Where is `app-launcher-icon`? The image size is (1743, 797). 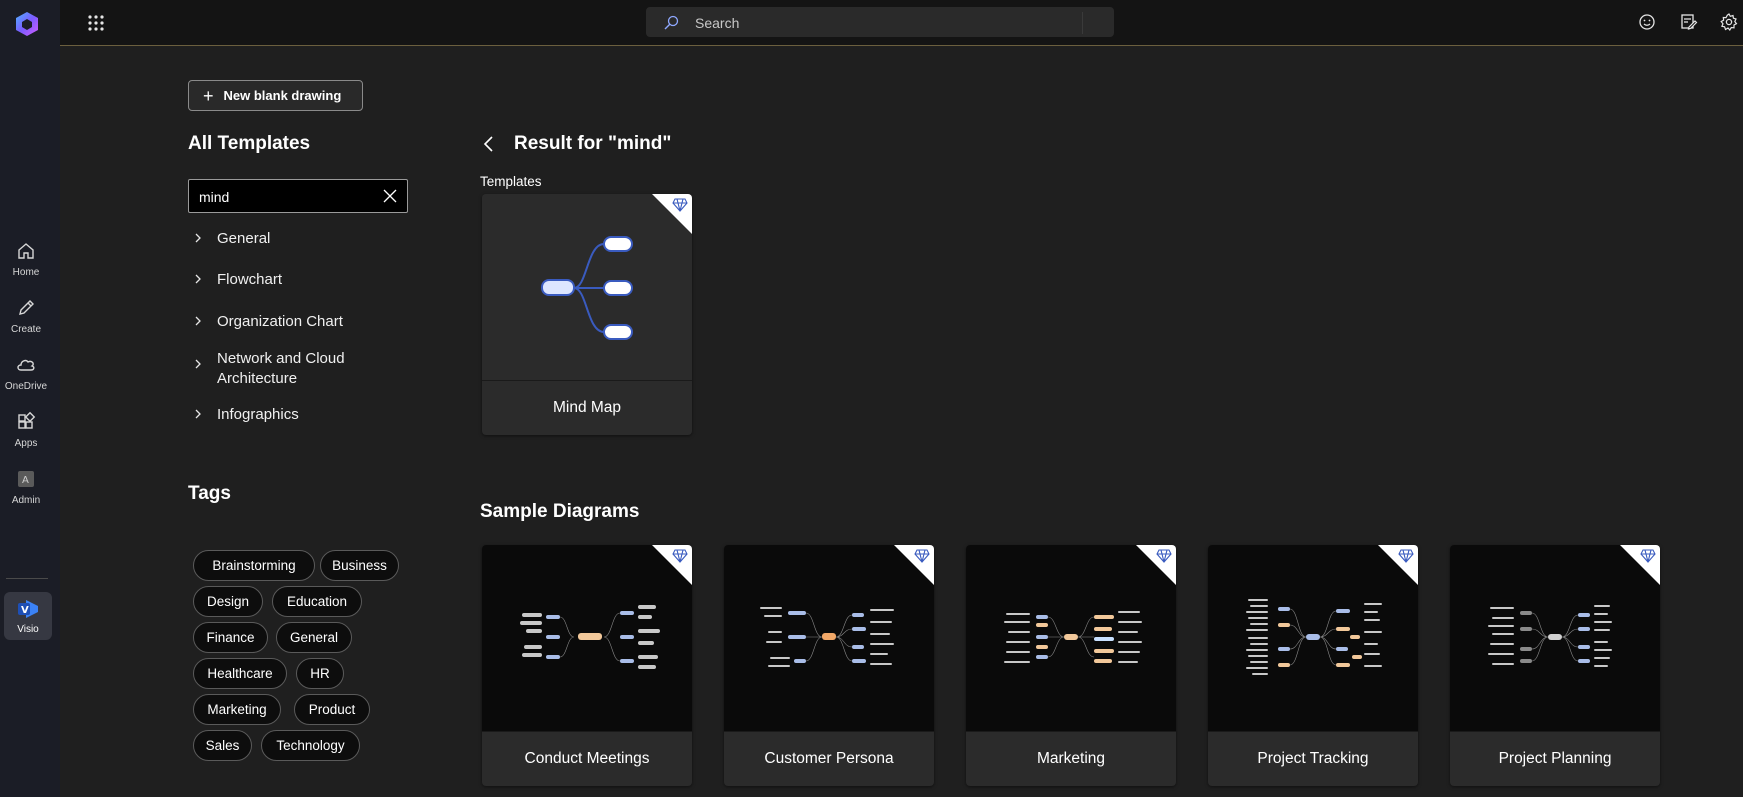
app-launcher-icon is located at coordinates (96, 23).